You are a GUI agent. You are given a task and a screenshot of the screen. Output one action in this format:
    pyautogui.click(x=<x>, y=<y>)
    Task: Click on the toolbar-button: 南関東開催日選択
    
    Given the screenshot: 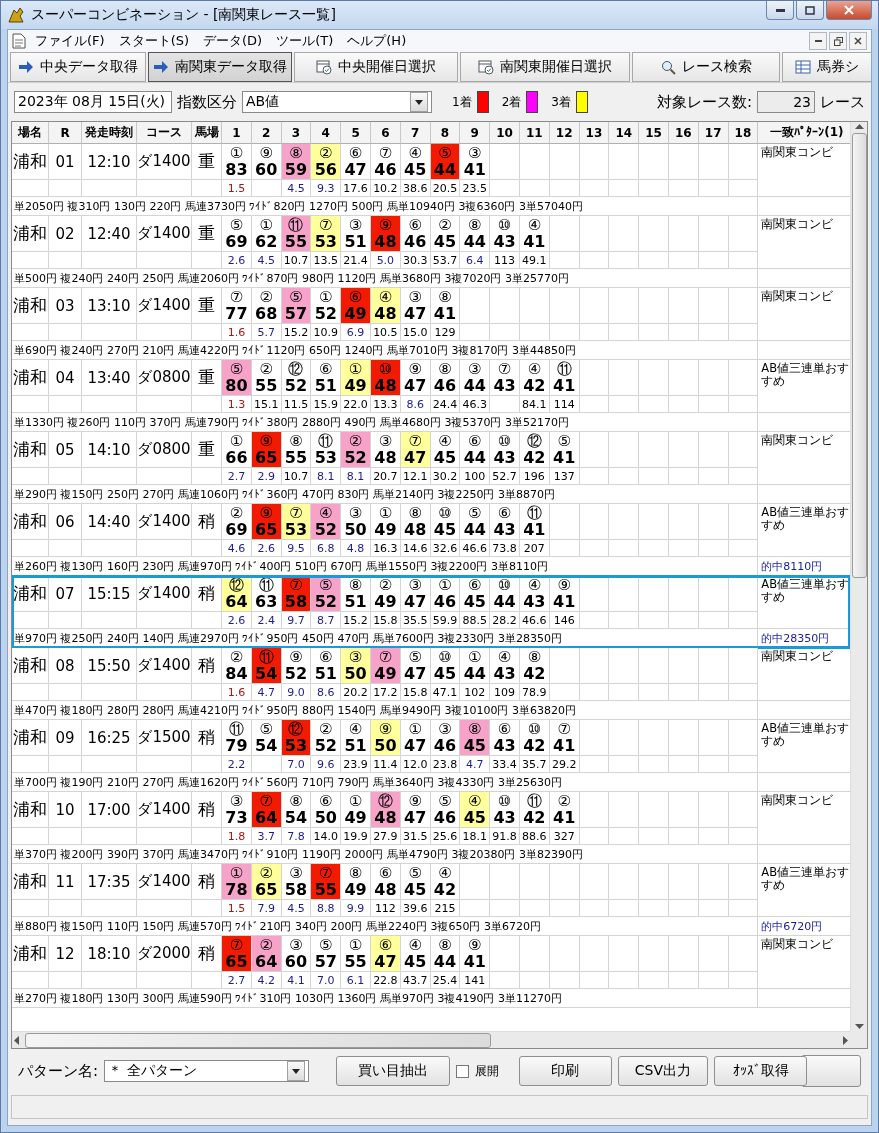 What is the action you would take?
    pyautogui.click(x=545, y=67)
    